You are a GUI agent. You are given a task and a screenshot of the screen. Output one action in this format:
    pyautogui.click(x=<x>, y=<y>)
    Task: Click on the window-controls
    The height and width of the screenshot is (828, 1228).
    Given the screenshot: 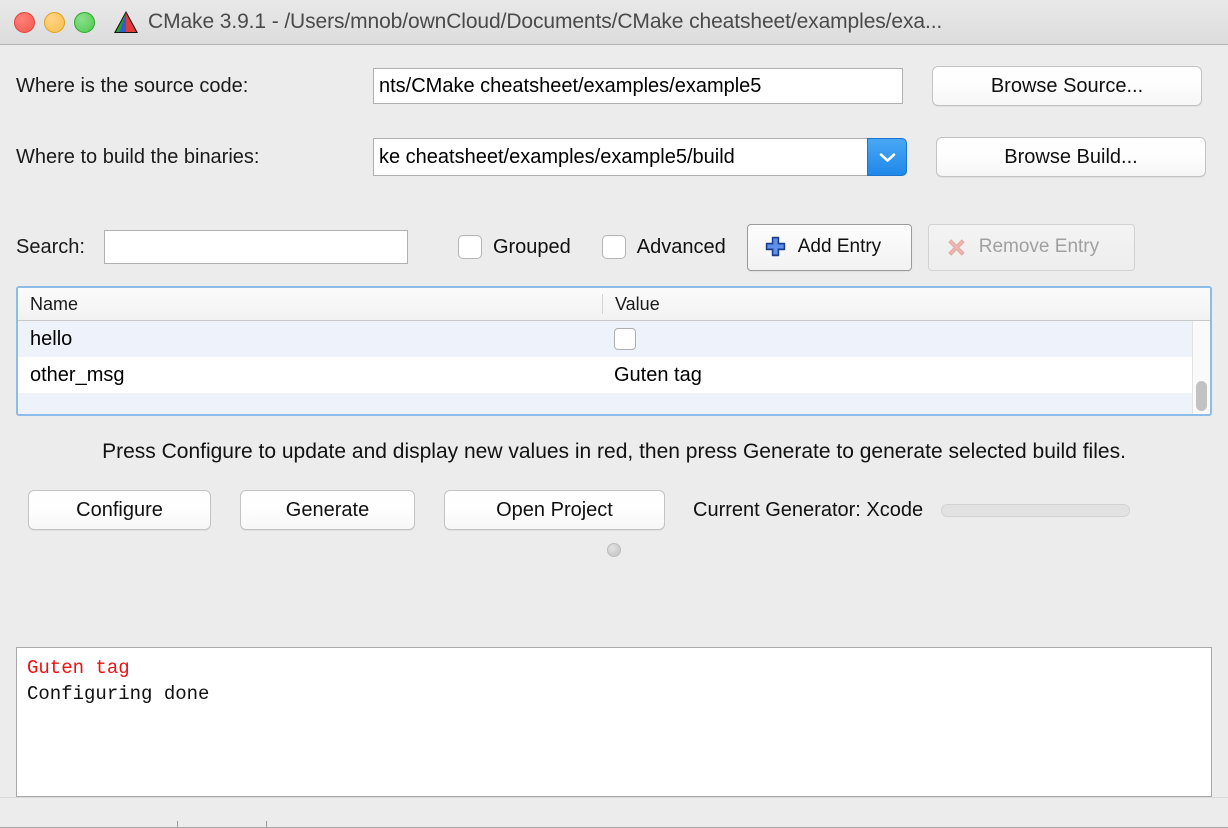 What is the action you would take?
    pyautogui.click(x=47, y=22)
    